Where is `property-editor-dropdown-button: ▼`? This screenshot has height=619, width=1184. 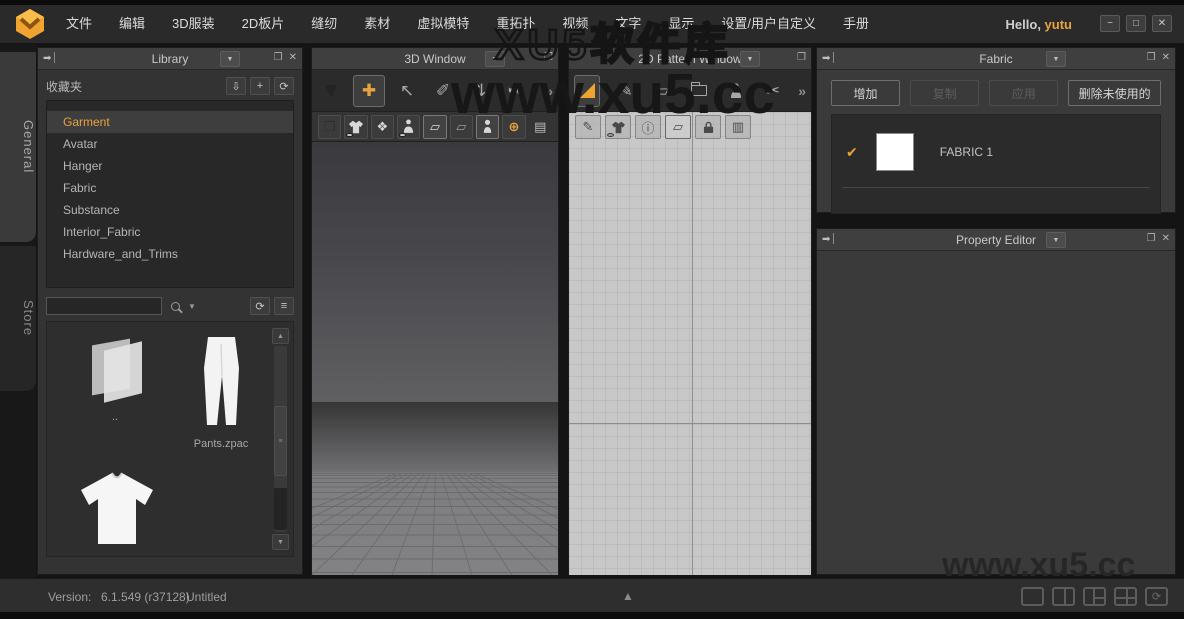 property-editor-dropdown-button: ▼ is located at coordinates (1056, 240).